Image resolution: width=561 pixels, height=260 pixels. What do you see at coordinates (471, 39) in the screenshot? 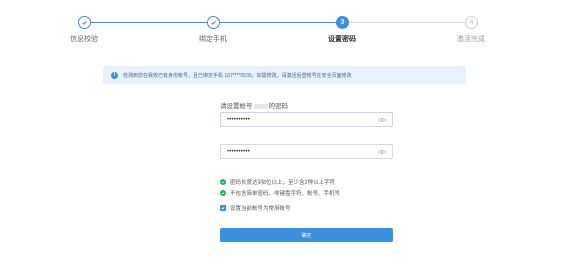
I see `step-label-activate: 激活完成` at bounding box center [471, 39].